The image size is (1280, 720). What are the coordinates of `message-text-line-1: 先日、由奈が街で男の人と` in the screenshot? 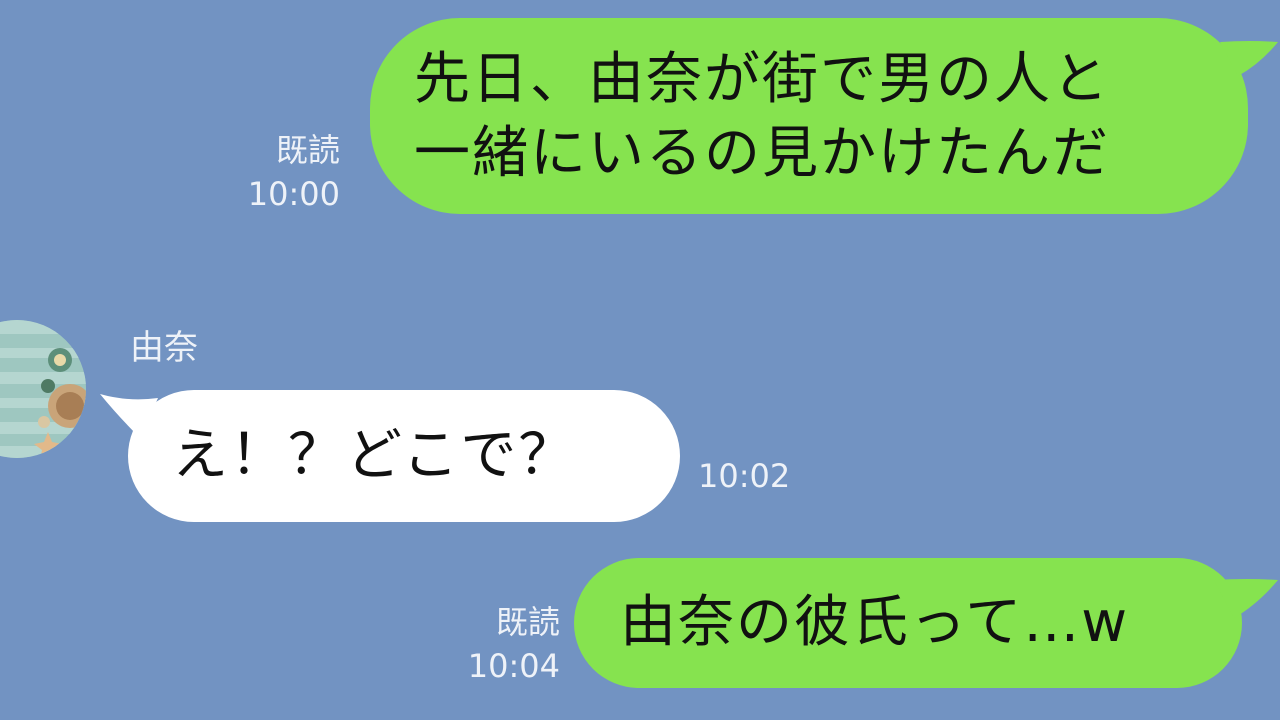 It's located at (762, 79).